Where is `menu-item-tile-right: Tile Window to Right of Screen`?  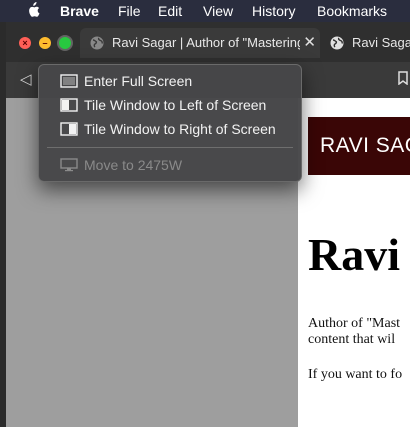 menu-item-tile-right: Tile Window to Right of Screen is located at coordinates (170, 129).